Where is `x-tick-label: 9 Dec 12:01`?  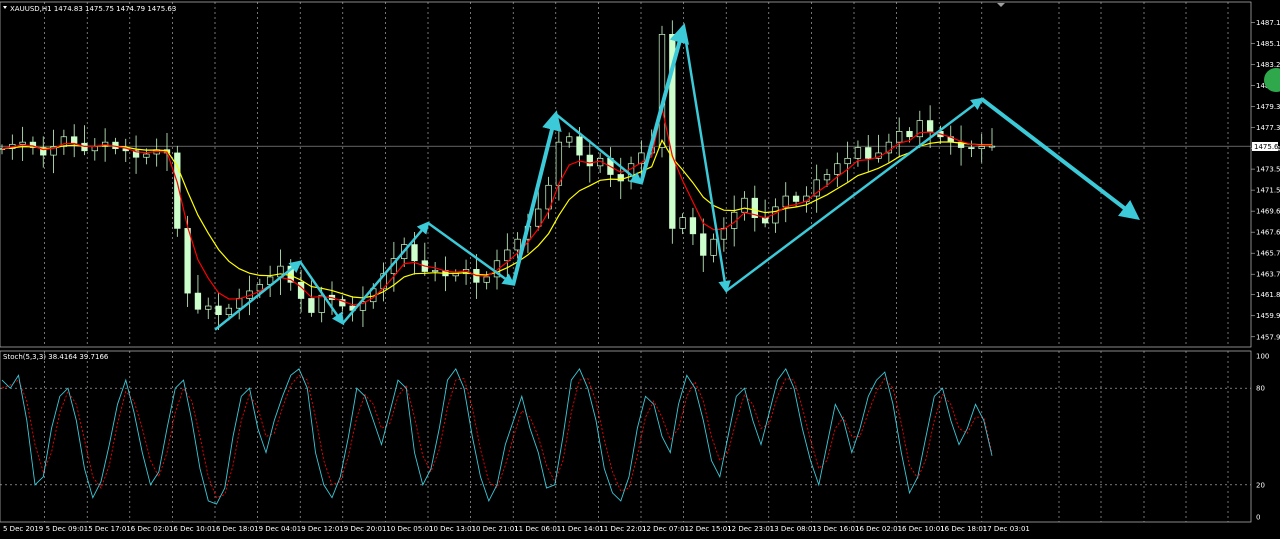
x-tick-label: 9 Dec 12:01 is located at coordinates (322, 529).